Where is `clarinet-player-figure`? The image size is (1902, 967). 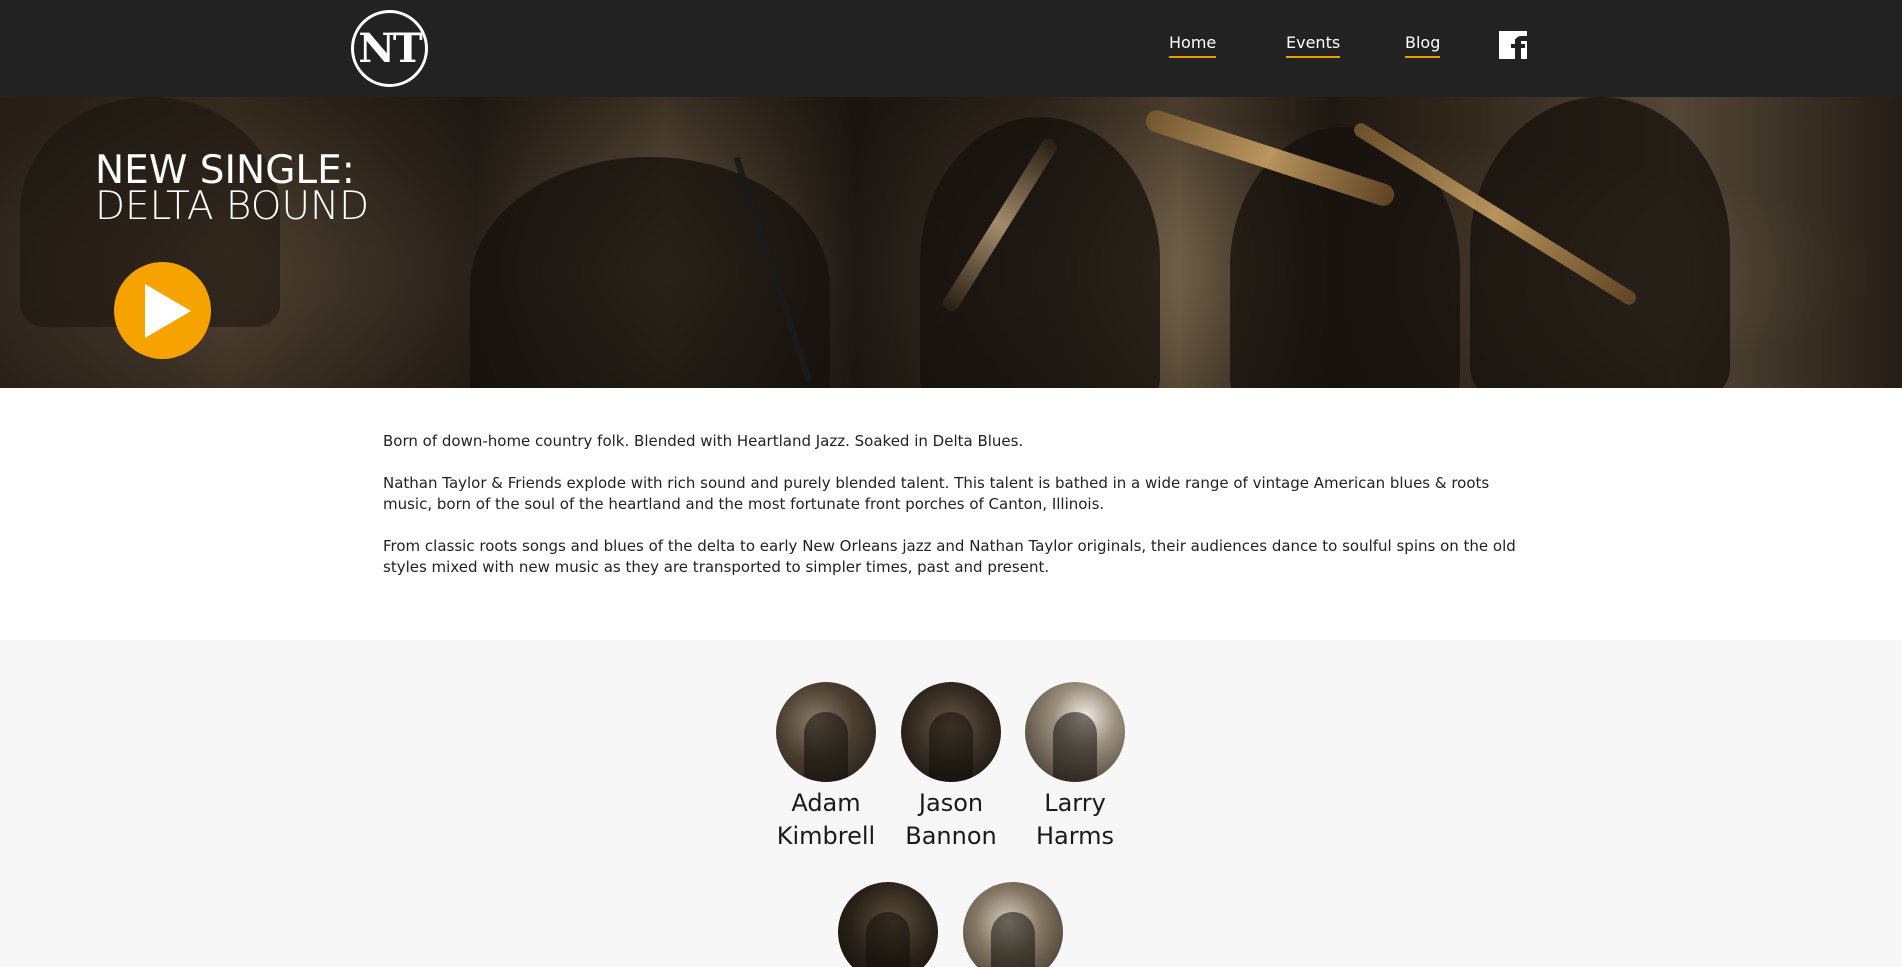
clarinet-player-figure is located at coordinates (1600, 242).